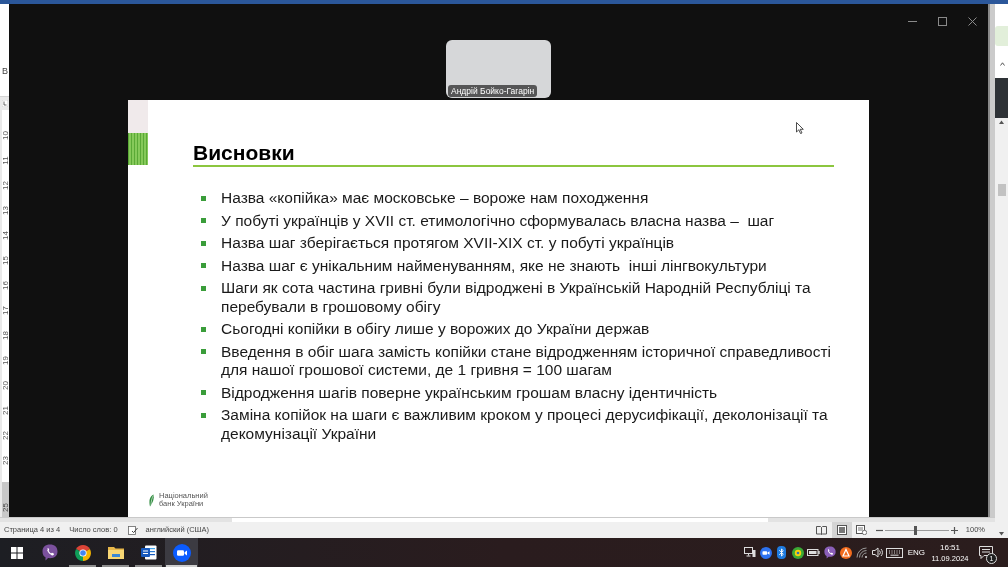 The width and height of the screenshot is (1008, 567). What do you see at coordinates (5, 71) in the screenshot?
I see `ribbon-label: В` at bounding box center [5, 71].